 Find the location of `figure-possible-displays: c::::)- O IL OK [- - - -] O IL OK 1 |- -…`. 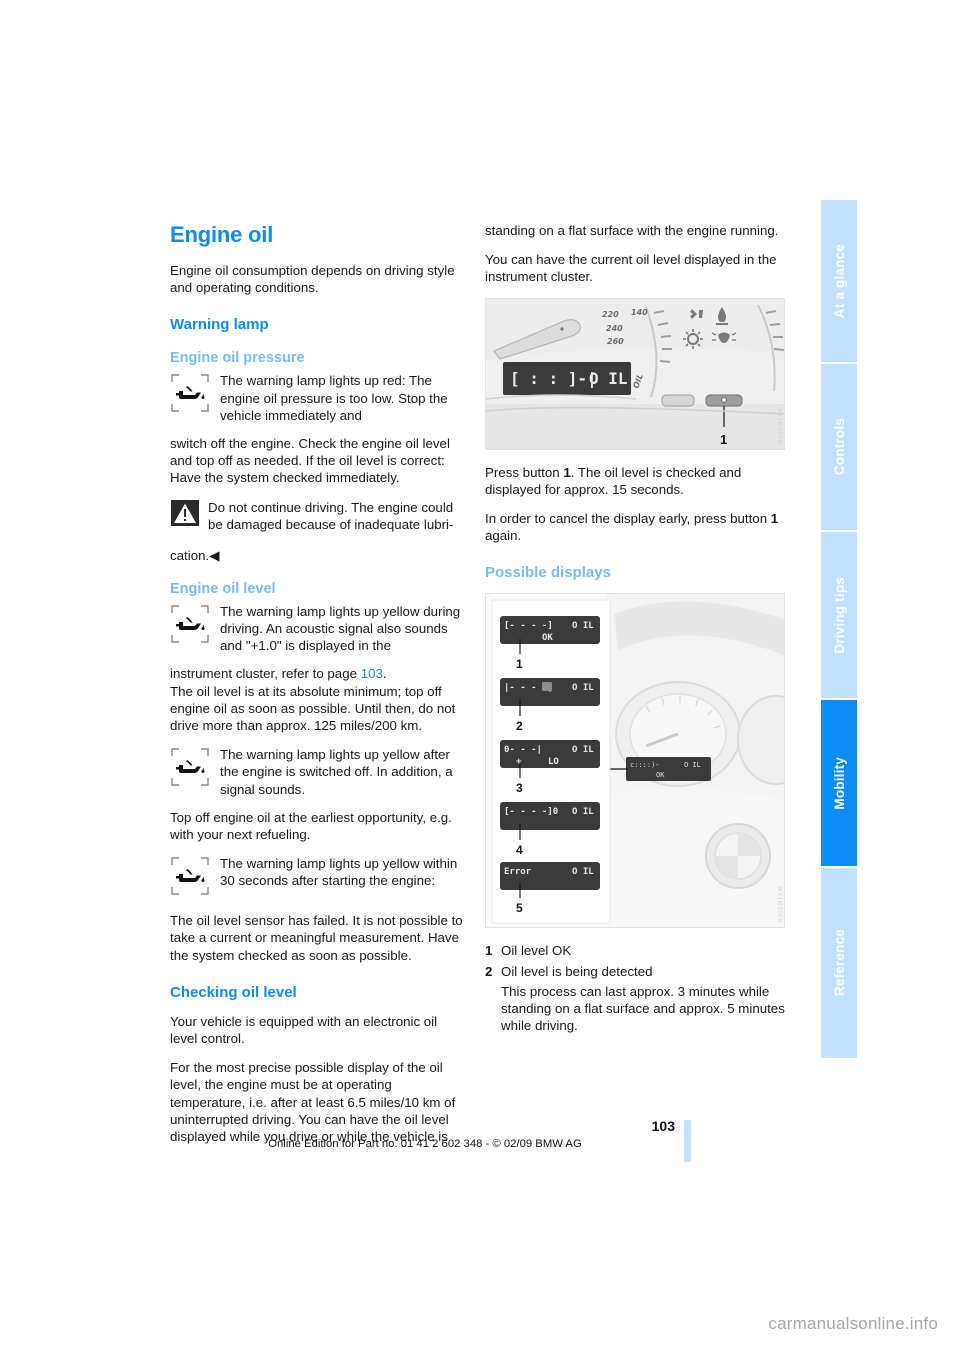

figure-possible-displays: c::::)- O IL OK [- - - -] O IL OK 1 |- -… is located at coordinates (635, 761).